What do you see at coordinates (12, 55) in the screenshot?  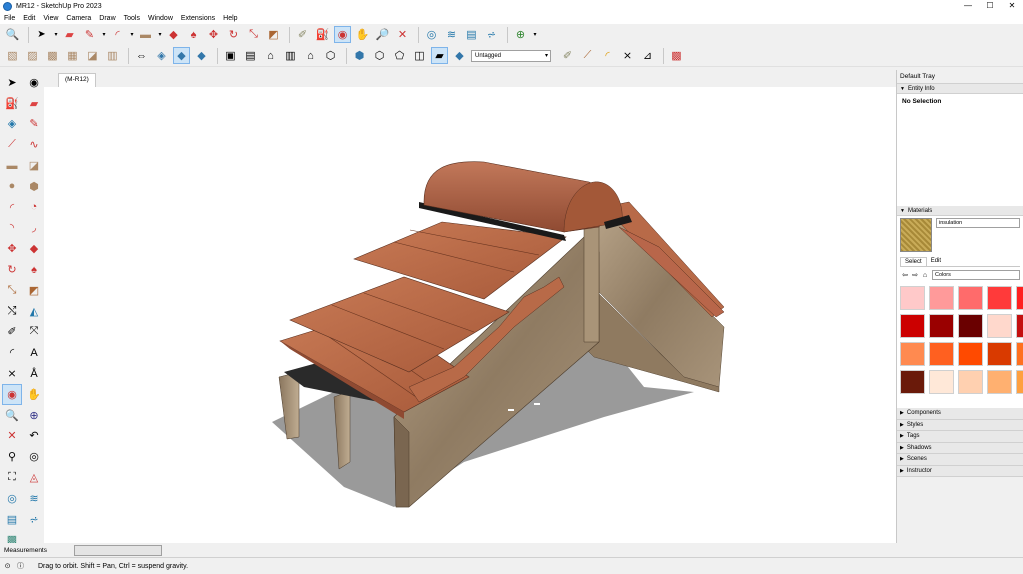 I see `component-icon: ▧` at bounding box center [12, 55].